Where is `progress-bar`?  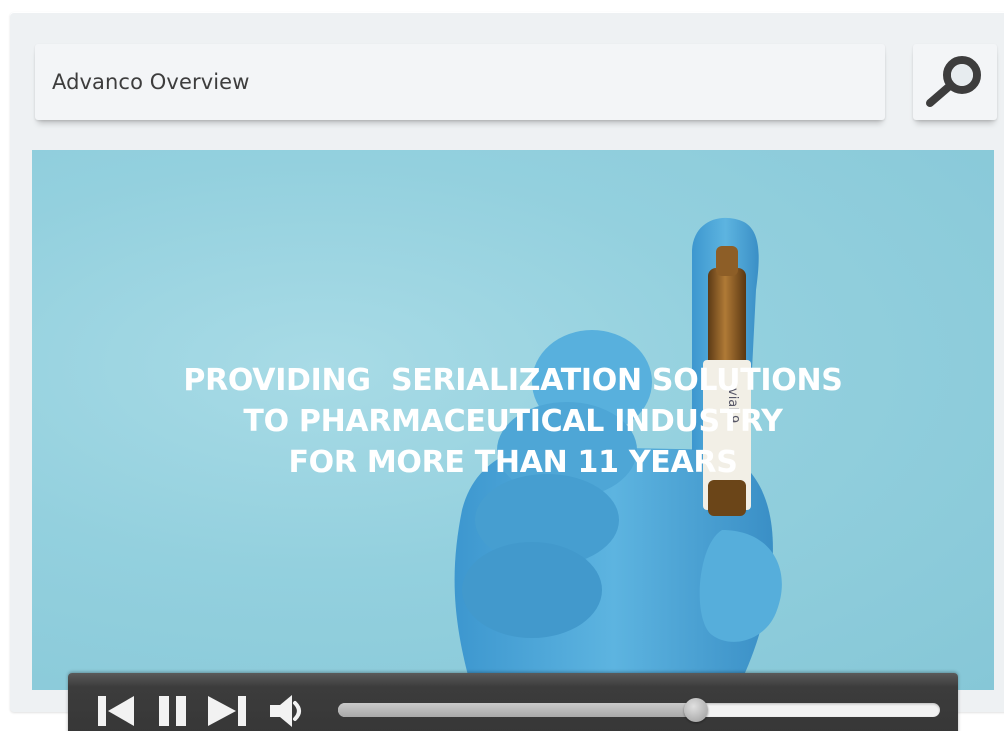 progress-bar is located at coordinates (639, 710).